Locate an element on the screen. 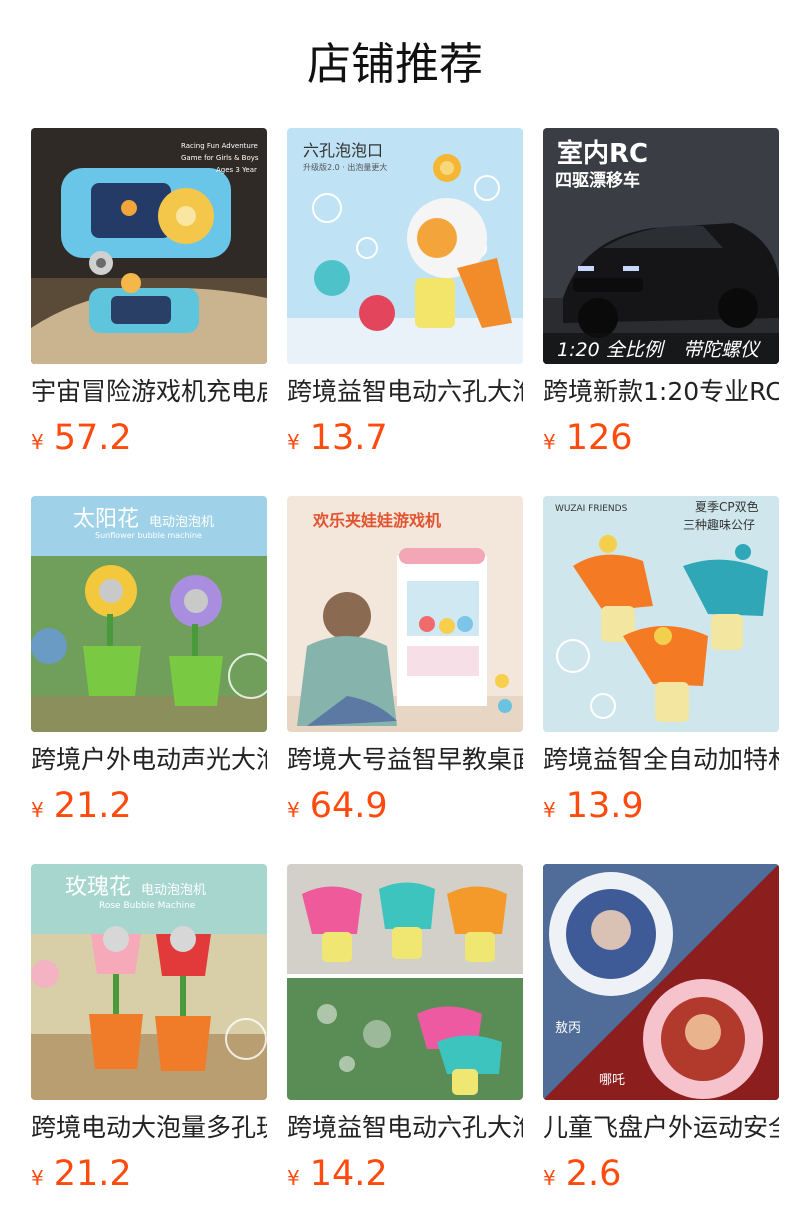  rc-car-image: 室内RC 四驱漂移车 1:20 全比例 带陀螺仪 is located at coordinates (661, 246).